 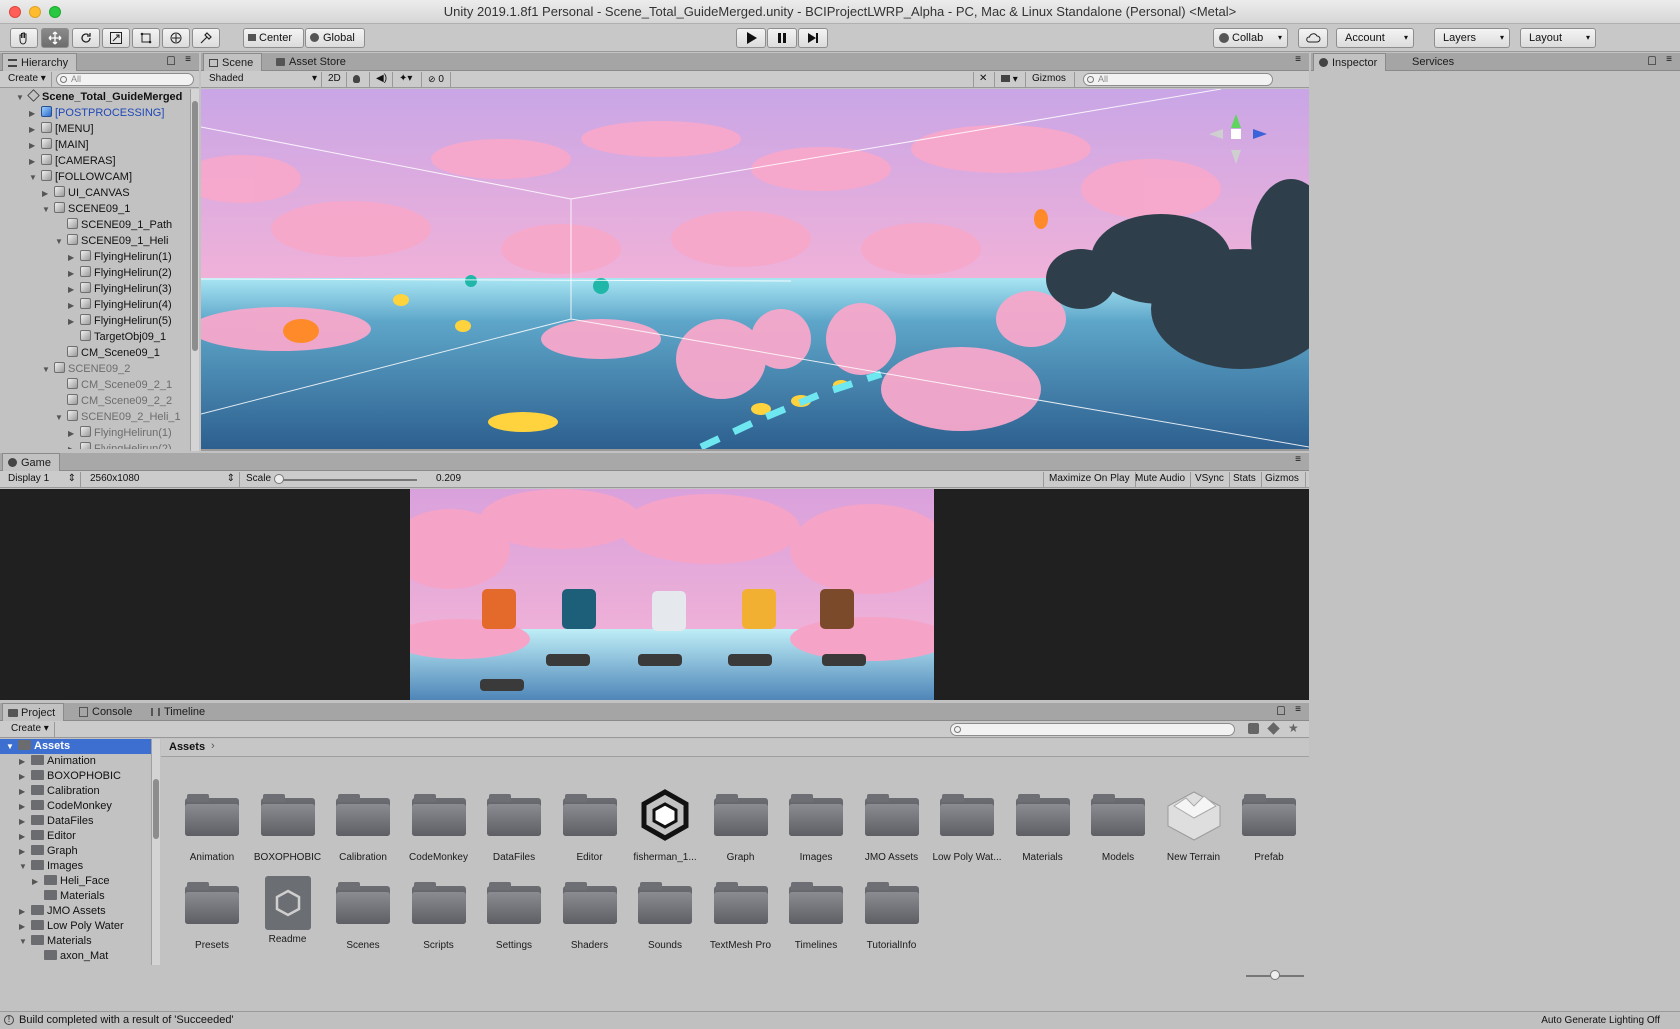 What do you see at coordinates (156, 809) in the screenshot?
I see `project-tree-scroll-thumb` at bounding box center [156, 809].